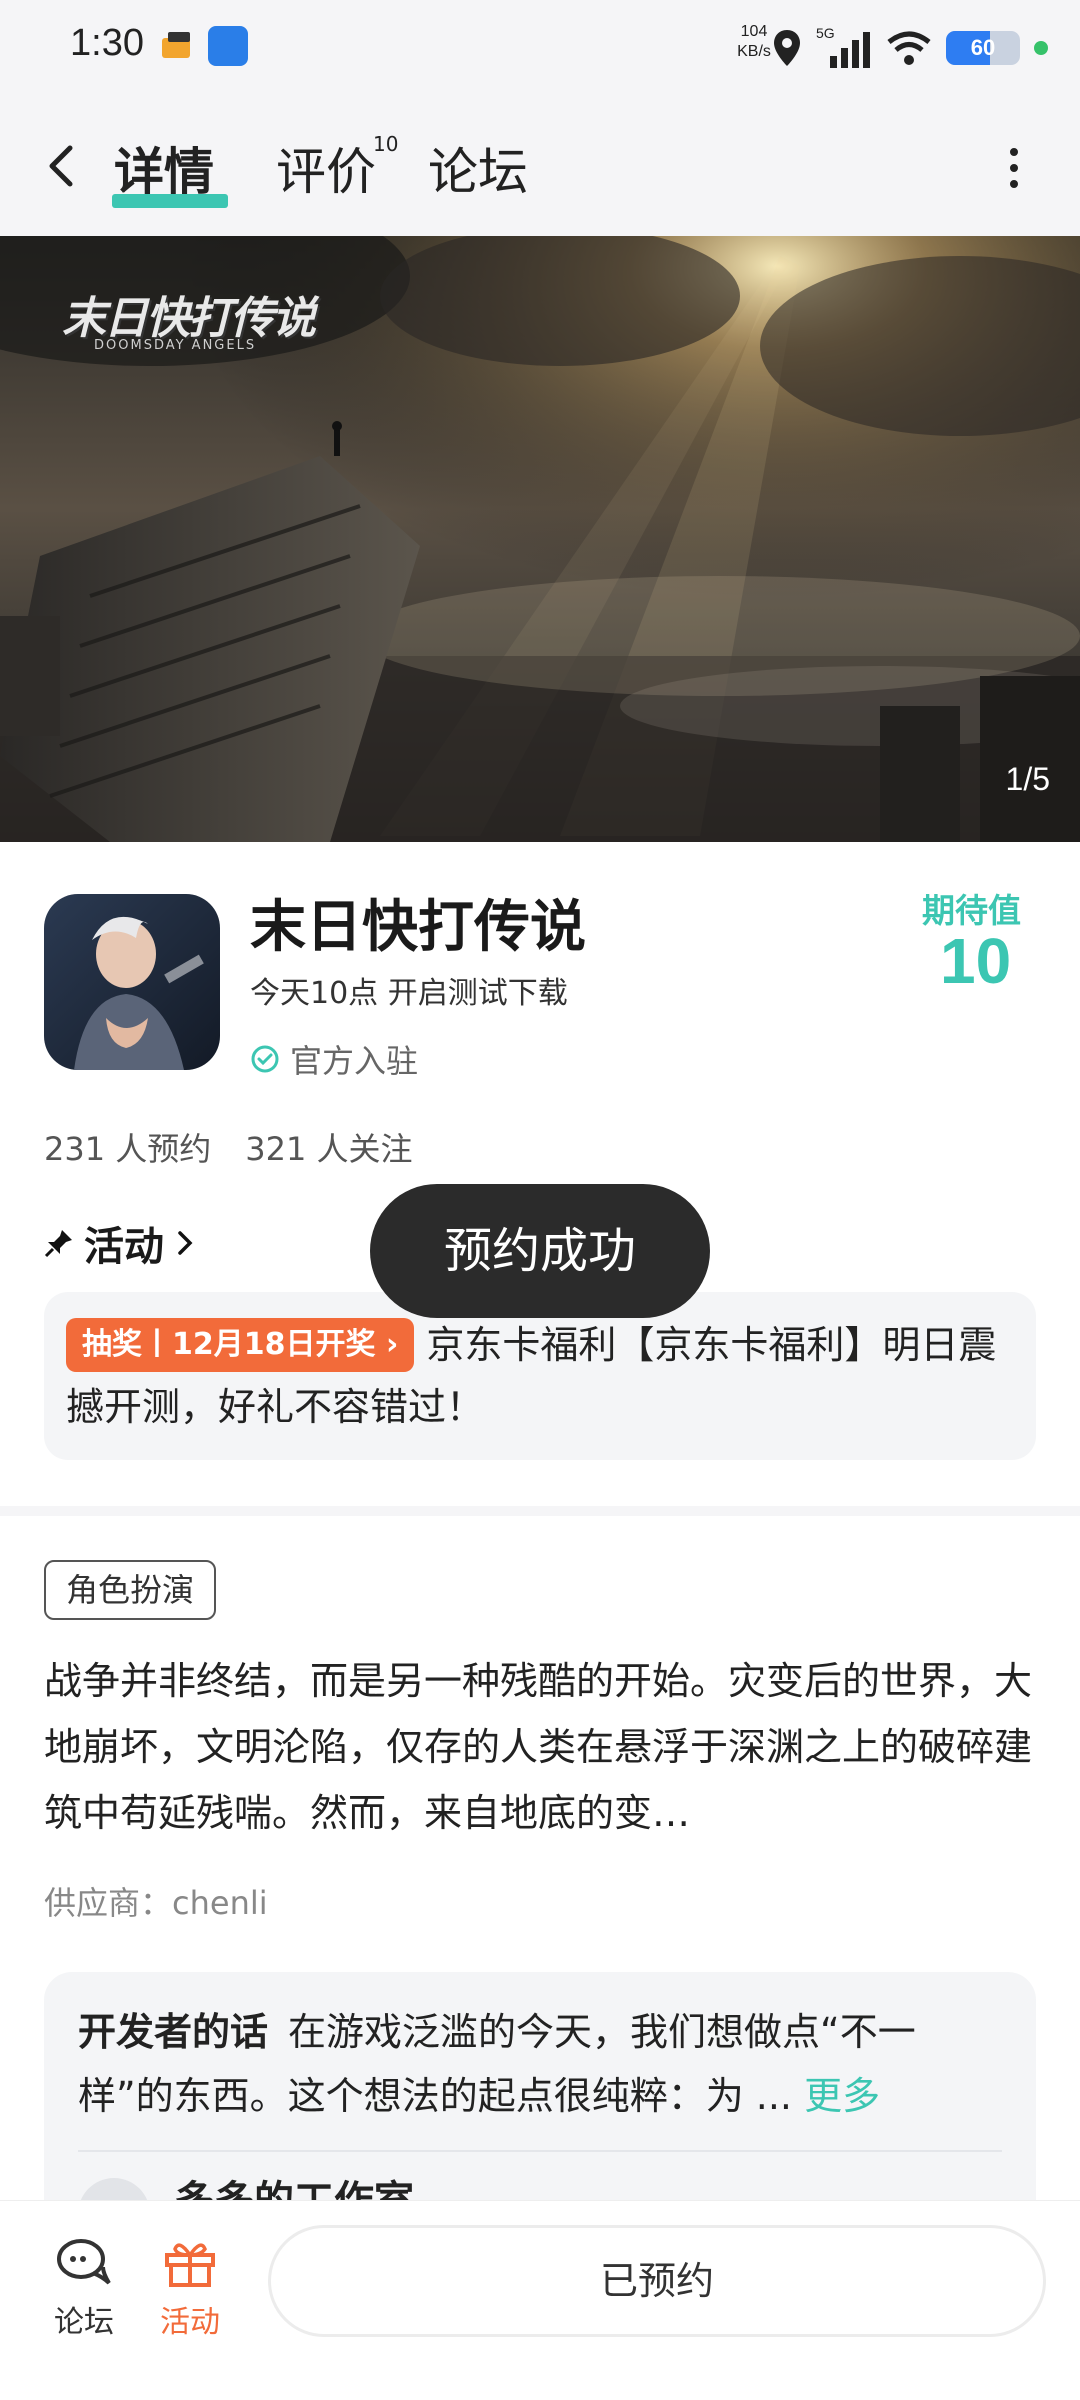  What do you see at coordinates (185, 1243) in the screenshot?
I see `chevron-right-icon` at bounding box center [185, 1243].